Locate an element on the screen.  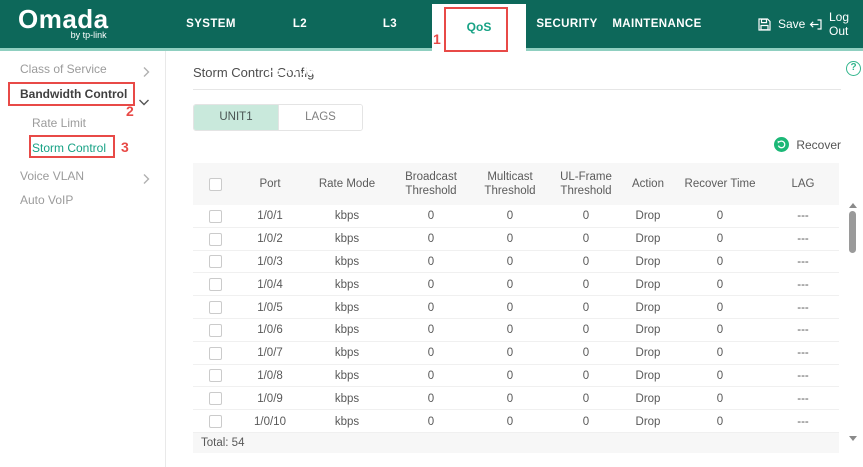
header-checkbox-cell is located at coordinates (215, 184).